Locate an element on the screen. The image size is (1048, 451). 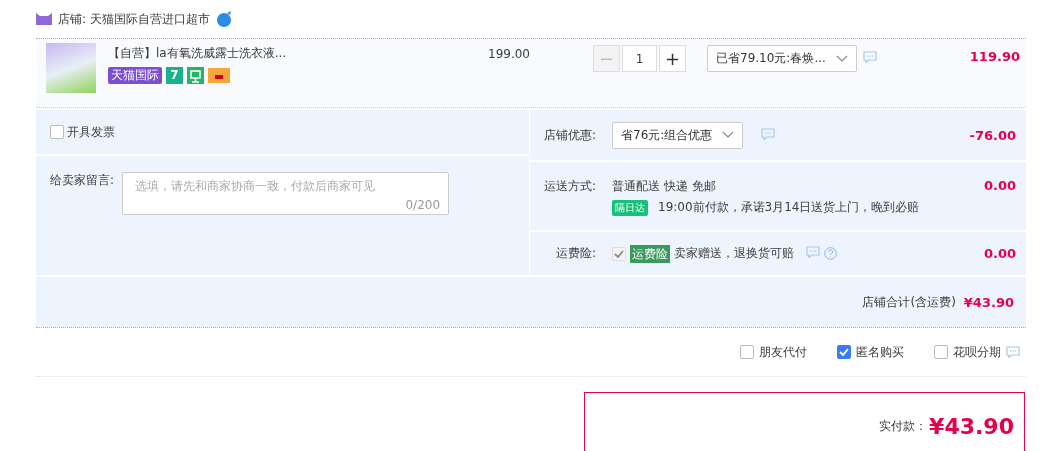
insurance-amount: 0.00 is located at coordinates (999, 253).